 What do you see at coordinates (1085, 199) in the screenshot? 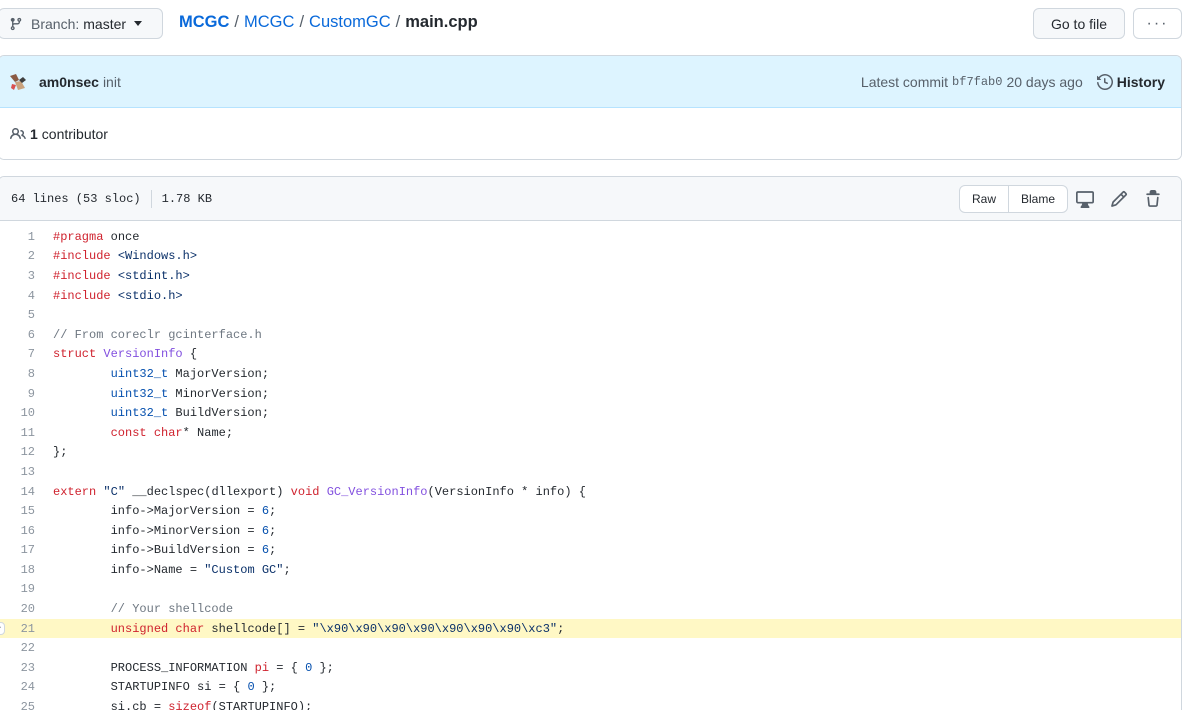
I see `desktop-icon` at bounding box center [1085, 199].